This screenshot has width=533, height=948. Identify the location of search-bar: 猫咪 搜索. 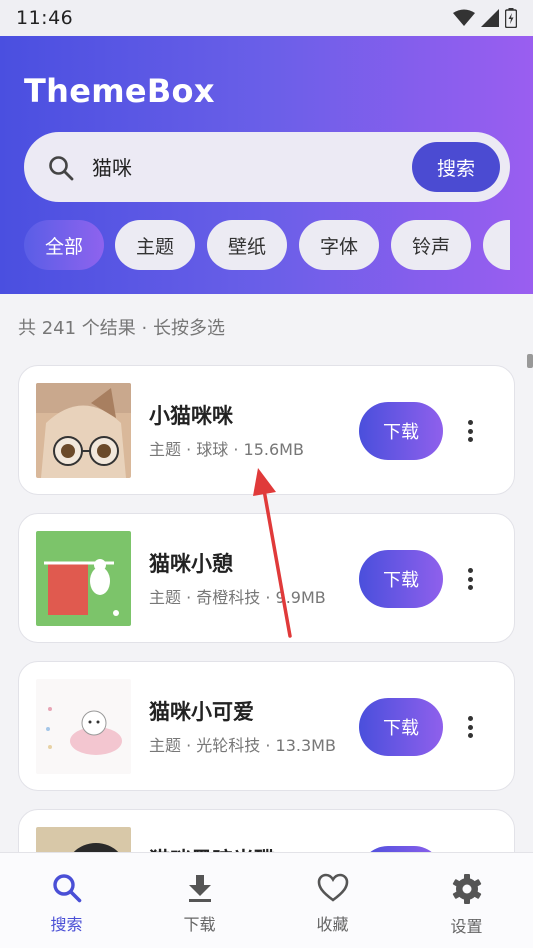
(267, 167).